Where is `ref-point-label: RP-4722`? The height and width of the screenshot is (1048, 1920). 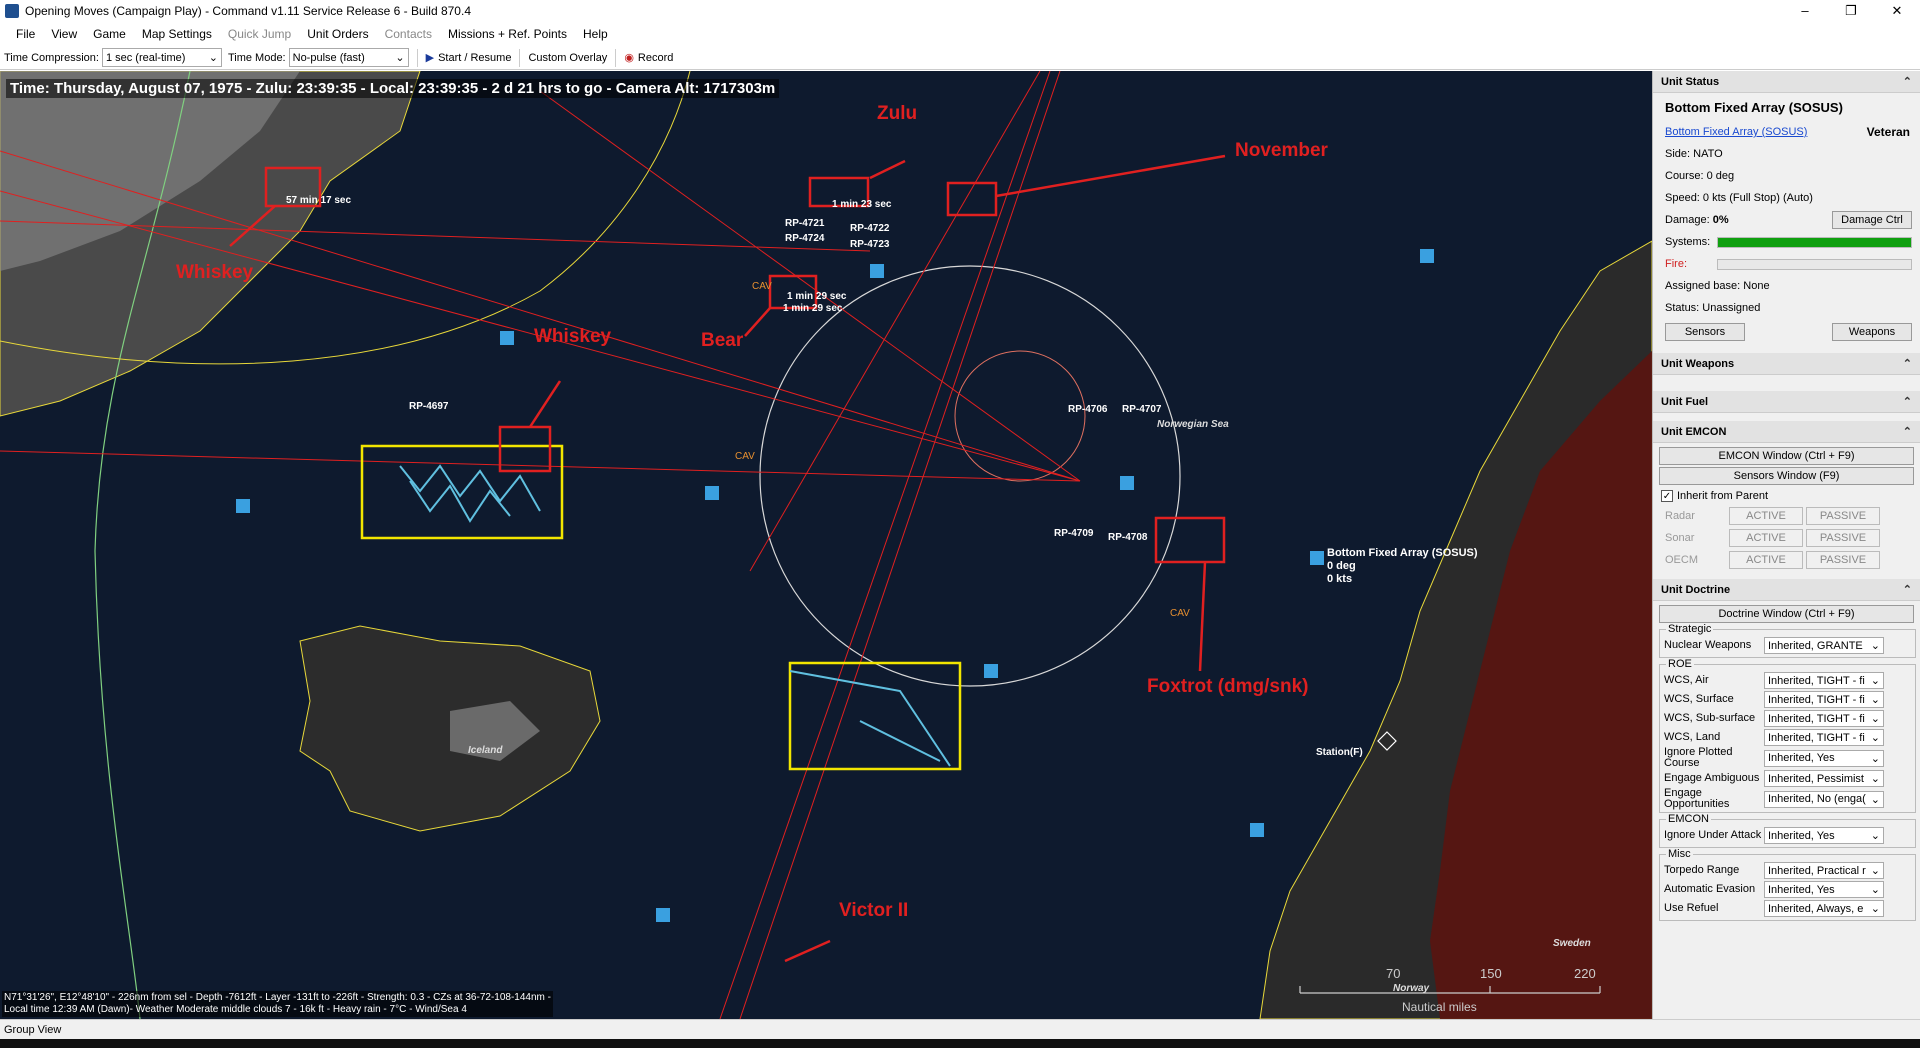 ref-point-label: RP-4722 is located at coordinates (869, 228).